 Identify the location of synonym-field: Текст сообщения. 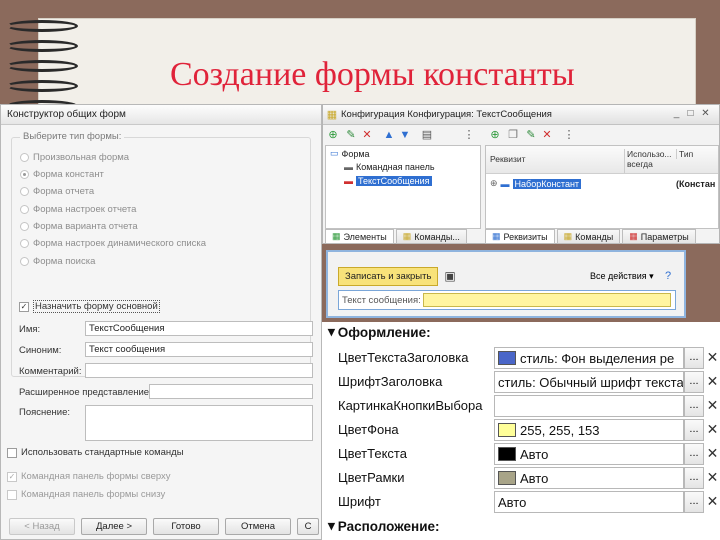
(199, 349).